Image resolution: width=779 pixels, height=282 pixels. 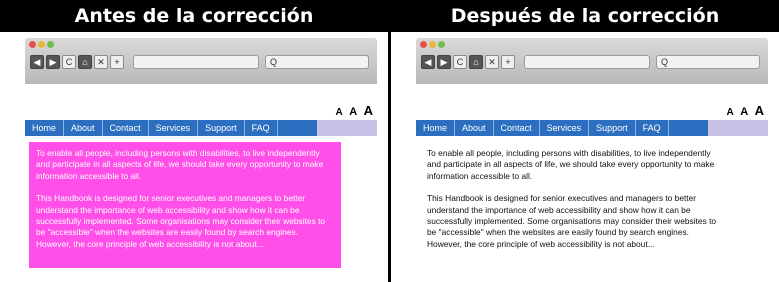 I want to click on after-heading: Después de la corrección, so click(x=585, y=16).